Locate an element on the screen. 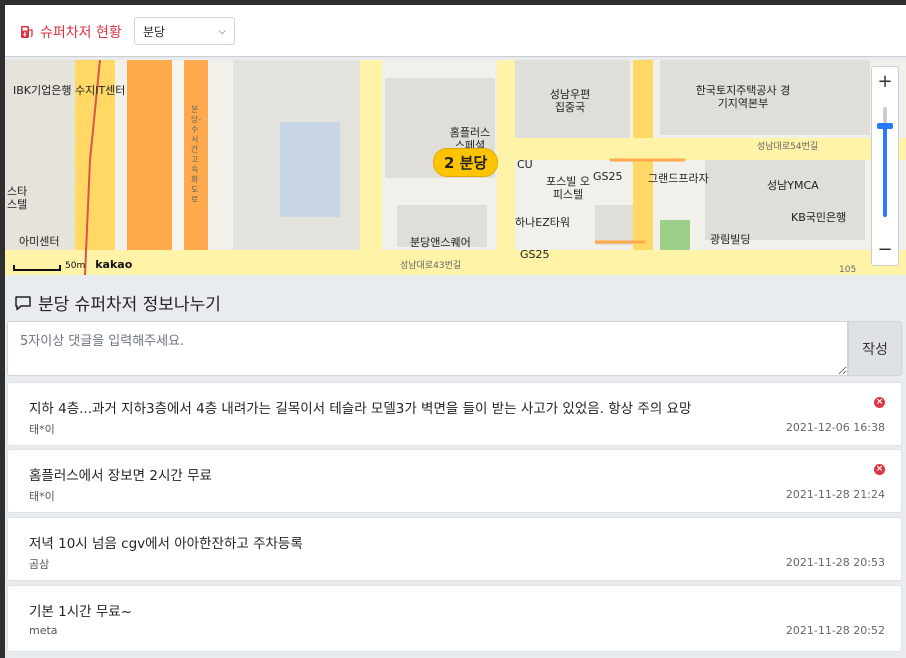  comment-card: 기본 1시간 무료~ meta 2021-11-28 20:52 is located at coordinates (454, 618).